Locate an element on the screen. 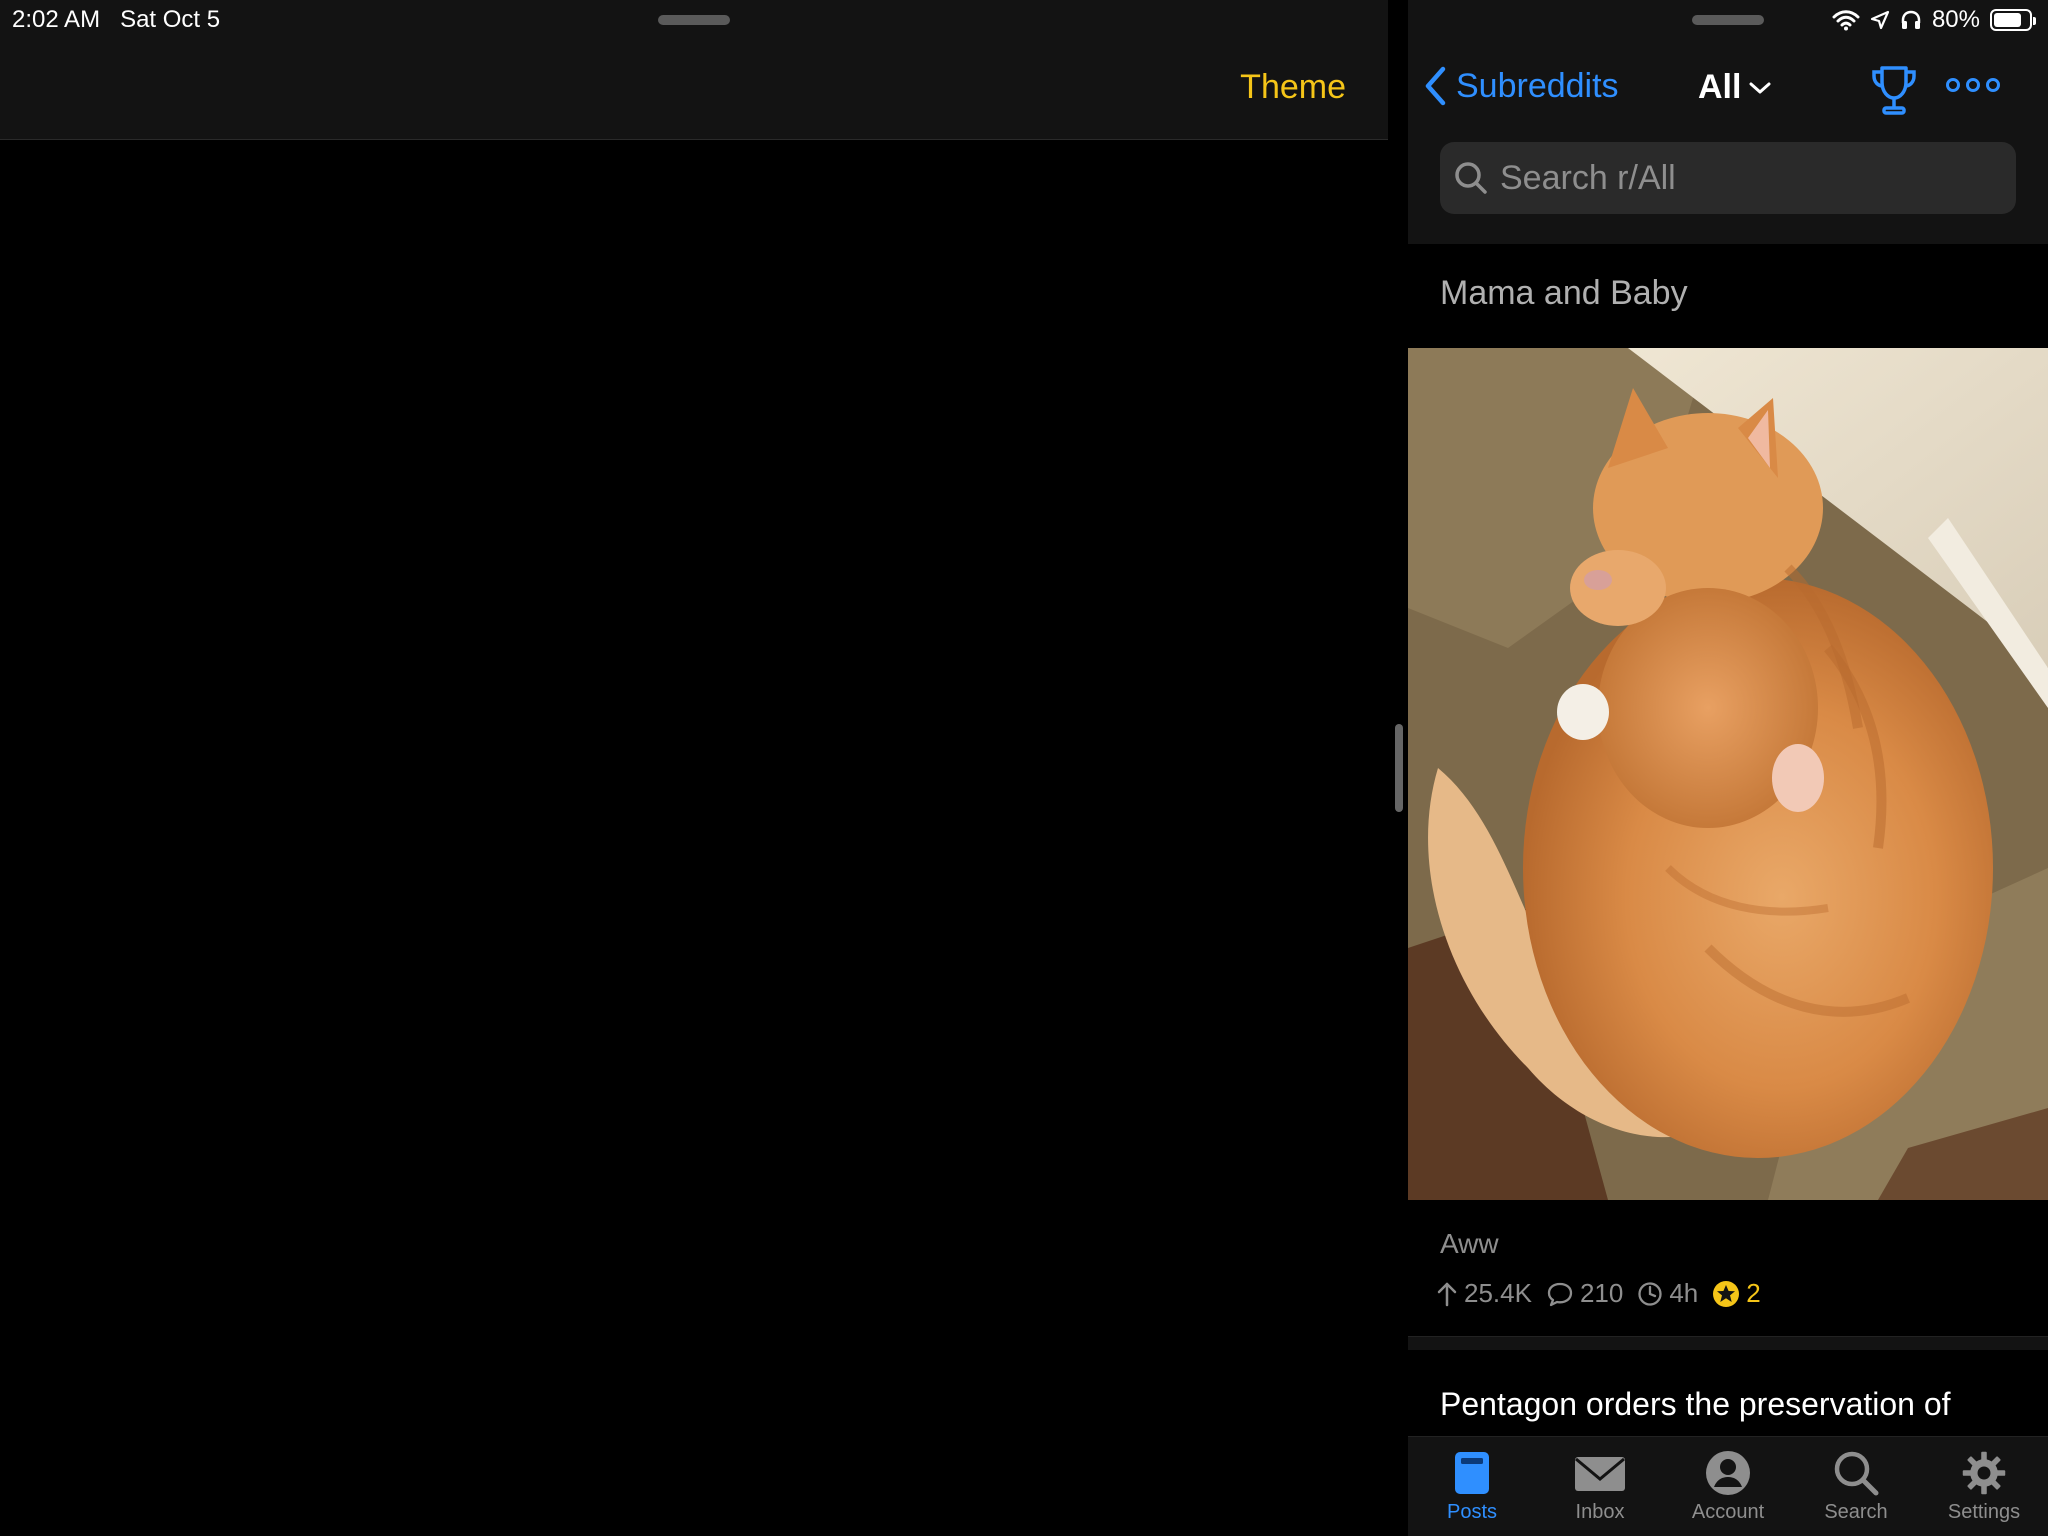  envelope-icon is located at coordinates (1600, 1474).